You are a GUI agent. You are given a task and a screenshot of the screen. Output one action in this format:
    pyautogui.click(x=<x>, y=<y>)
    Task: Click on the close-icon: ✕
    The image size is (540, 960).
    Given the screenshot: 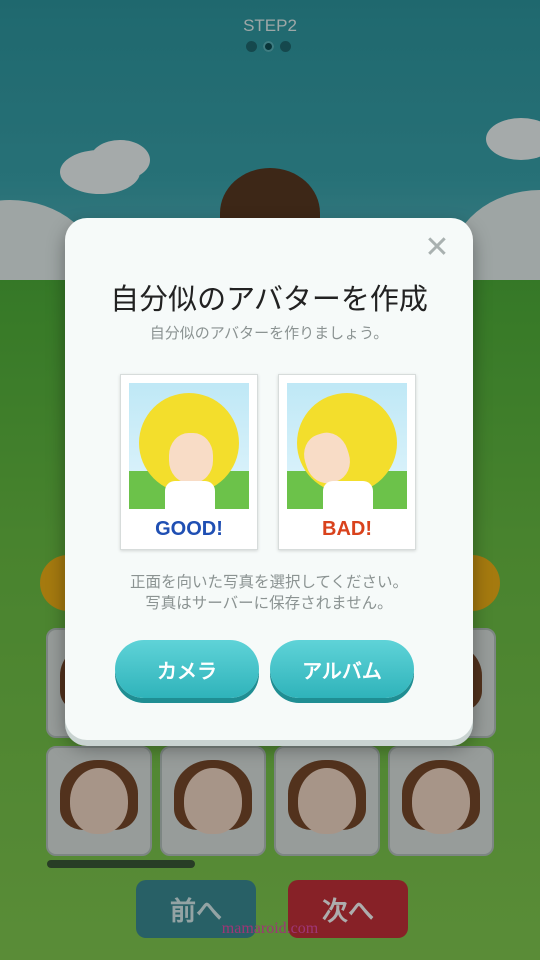 What is the action you would take?
    pyautogui.click(x=437, y=248)
    